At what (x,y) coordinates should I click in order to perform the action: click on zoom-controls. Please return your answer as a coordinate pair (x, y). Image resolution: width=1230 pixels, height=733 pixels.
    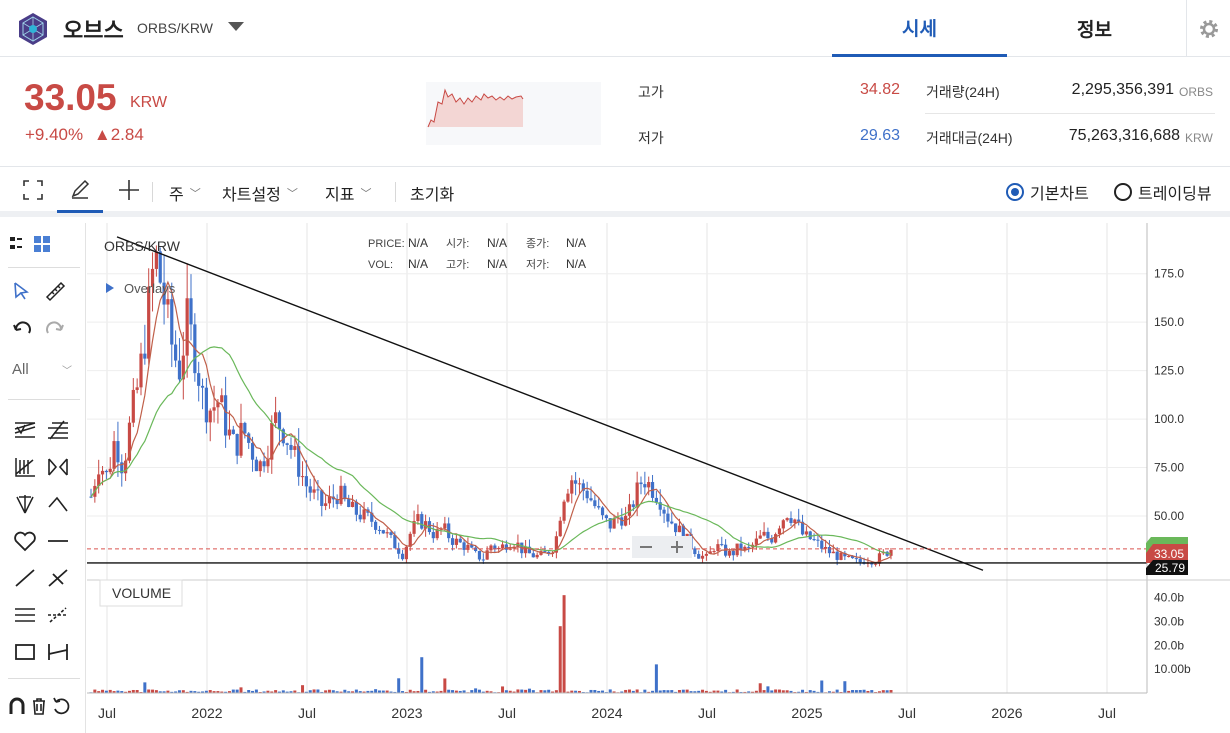
    Looking at the image, I should click on (662, 547).